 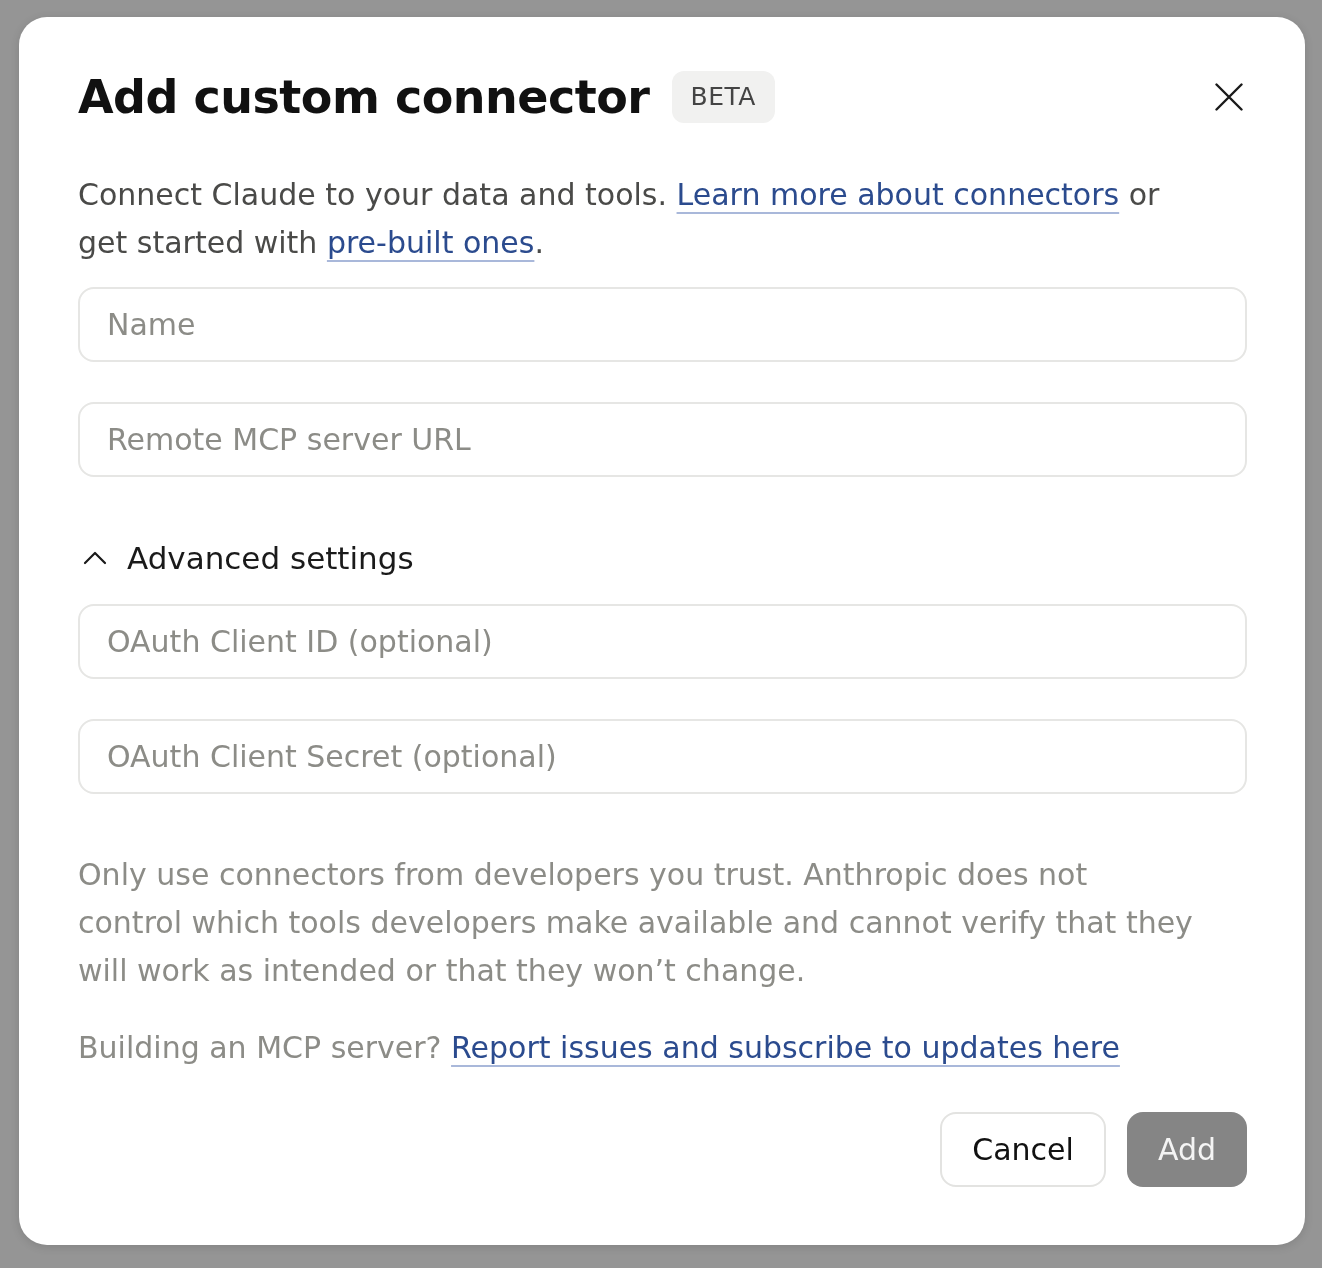 I want to click on beta-badge: BETA, so click(x=723, y=97).